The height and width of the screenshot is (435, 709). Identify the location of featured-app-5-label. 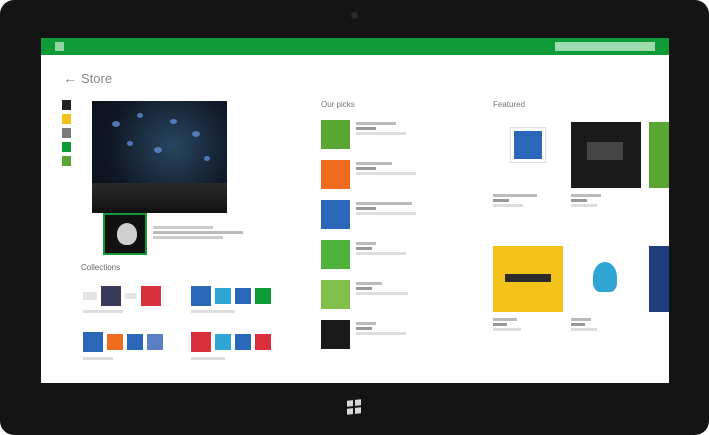
(606, 324).